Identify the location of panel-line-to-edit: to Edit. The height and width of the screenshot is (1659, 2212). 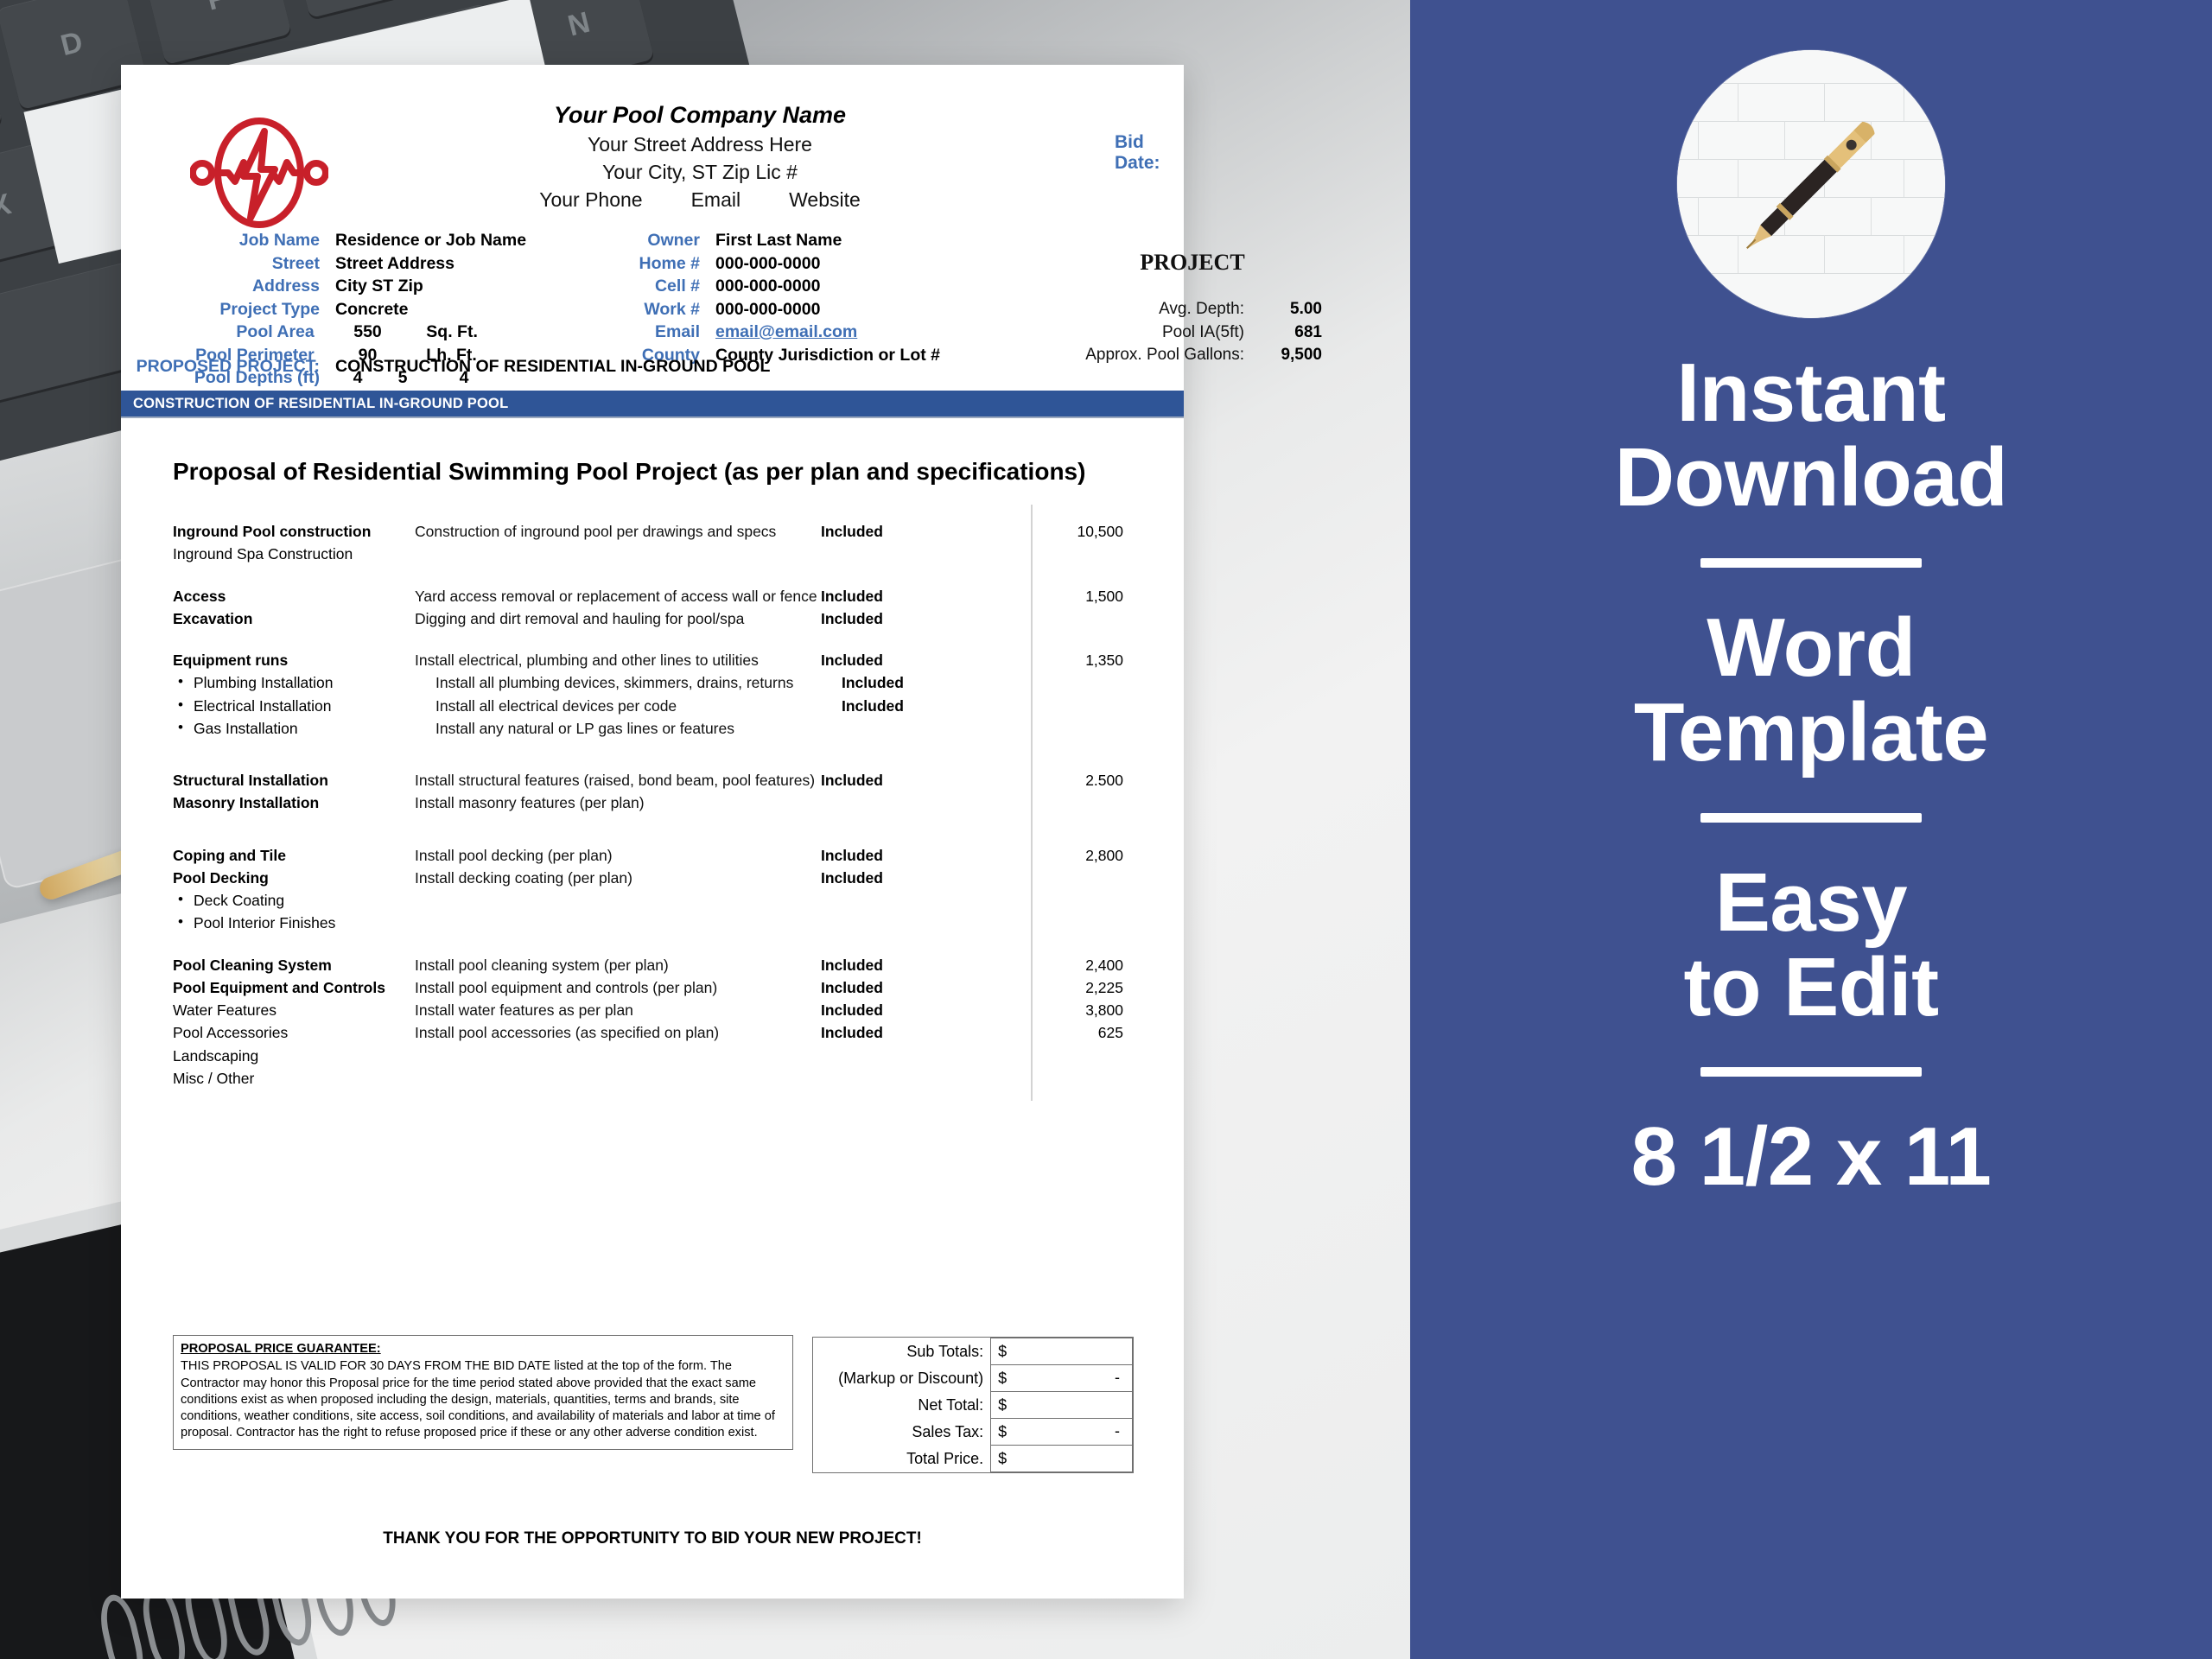
(1811, 986).